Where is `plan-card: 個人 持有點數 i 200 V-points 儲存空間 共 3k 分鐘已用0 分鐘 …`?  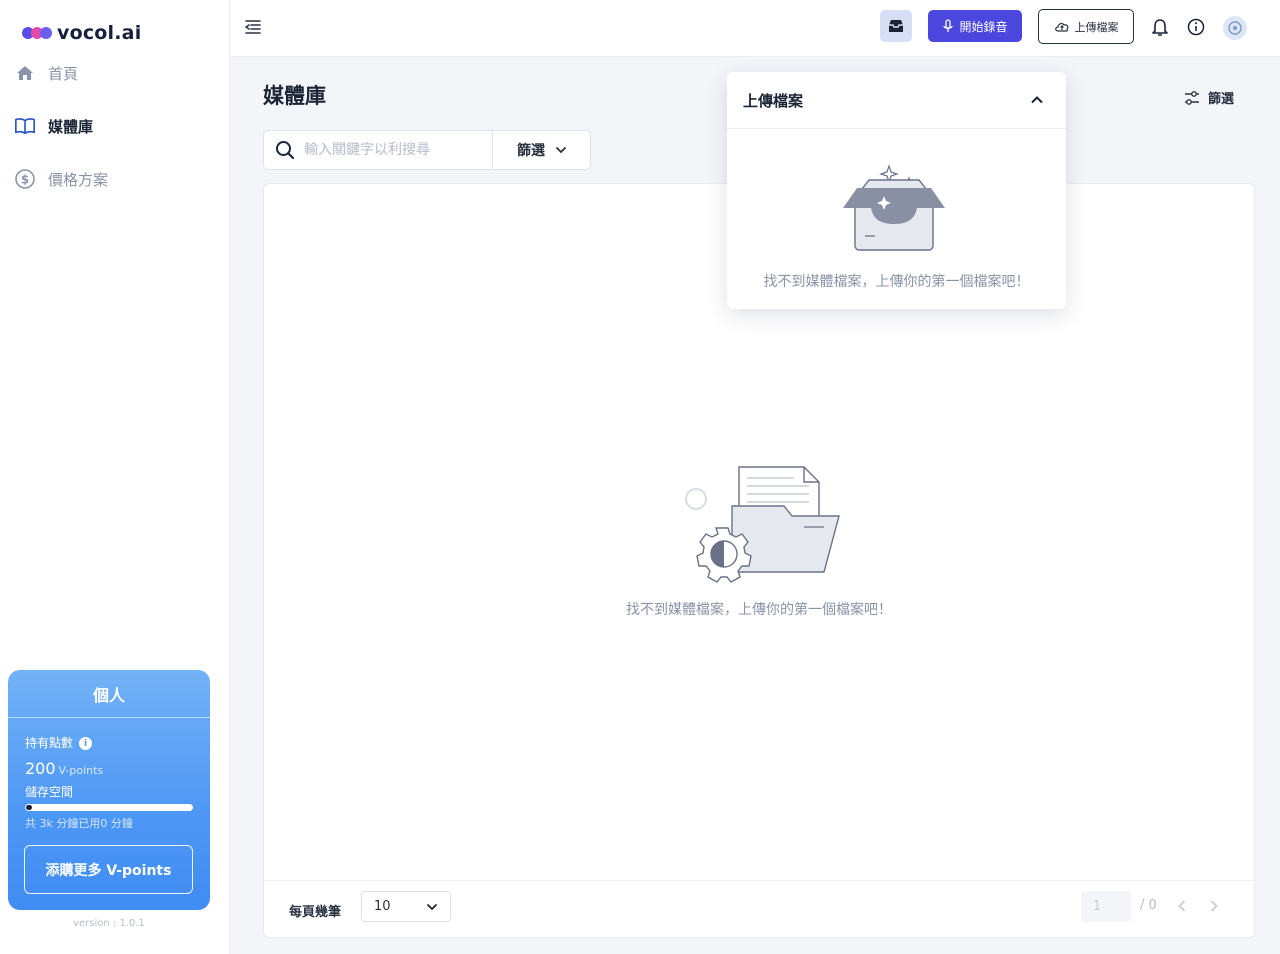
plan-card: 個人 持有點數 i 200 V-points 儲存空間 共 3k 分鐘已用0 分鐘 … is located at coordinates (109, 790).